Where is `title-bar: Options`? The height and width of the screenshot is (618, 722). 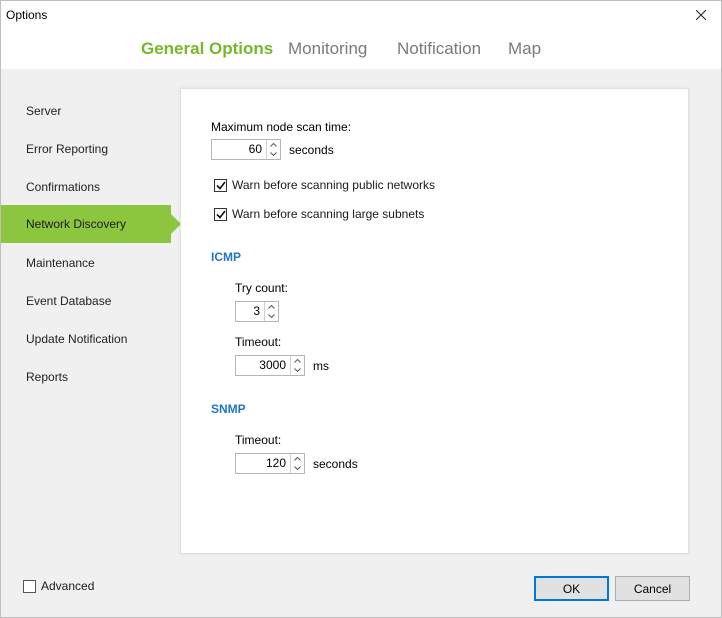
title-bar: Options is located at coordinates (361, 16).